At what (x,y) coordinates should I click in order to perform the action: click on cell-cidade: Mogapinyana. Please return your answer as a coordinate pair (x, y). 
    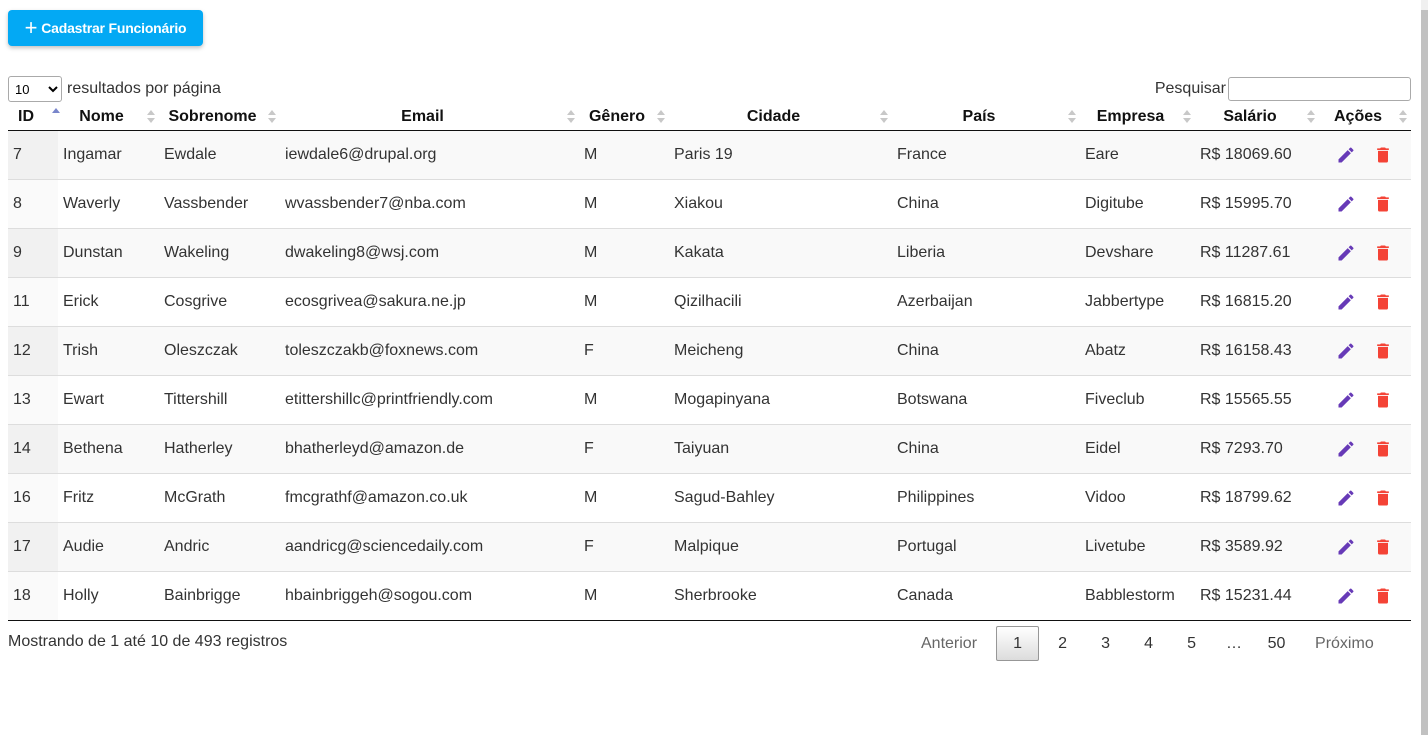
    Looking at the image, I should click on (780, 400).